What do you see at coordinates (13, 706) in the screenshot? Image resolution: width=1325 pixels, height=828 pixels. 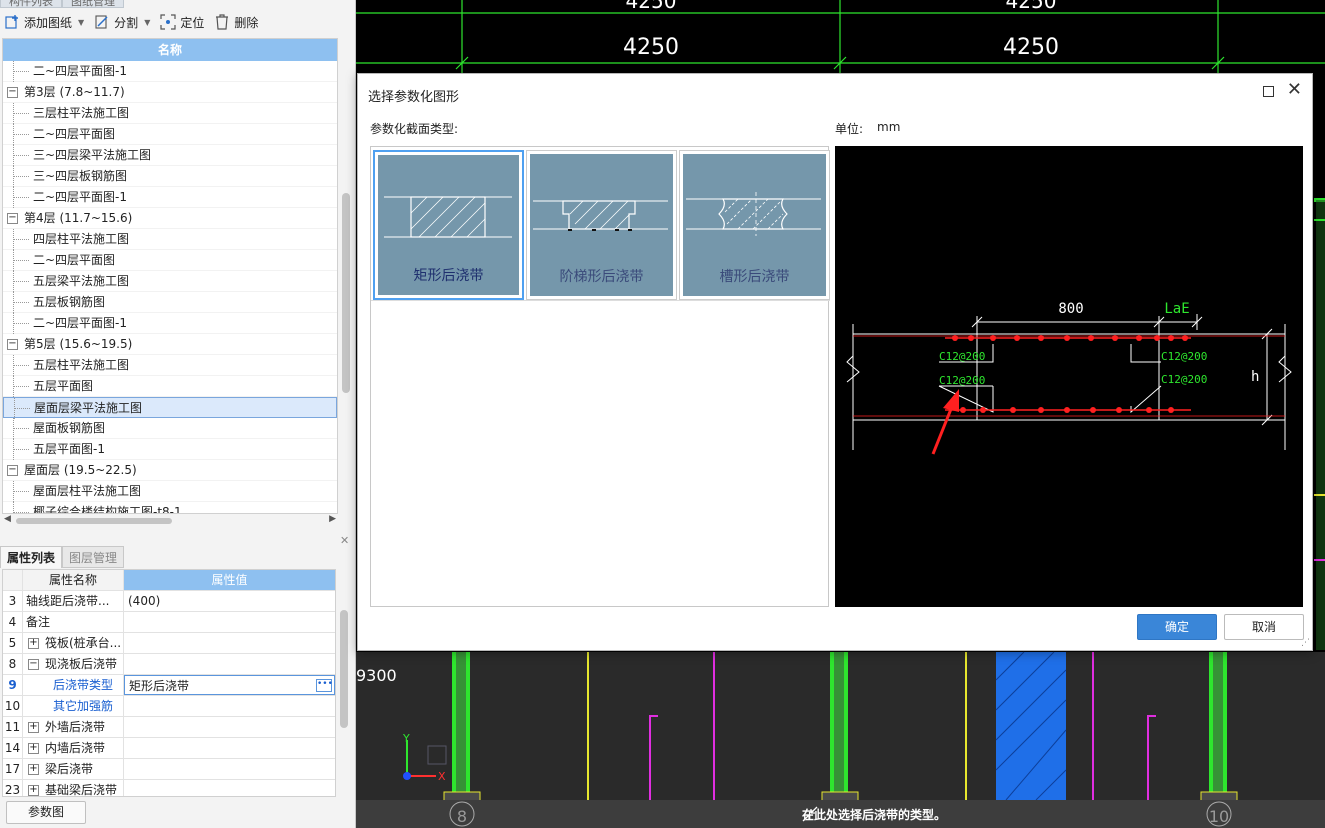 I see `row-number: 10` at bounding box center [13, 706].